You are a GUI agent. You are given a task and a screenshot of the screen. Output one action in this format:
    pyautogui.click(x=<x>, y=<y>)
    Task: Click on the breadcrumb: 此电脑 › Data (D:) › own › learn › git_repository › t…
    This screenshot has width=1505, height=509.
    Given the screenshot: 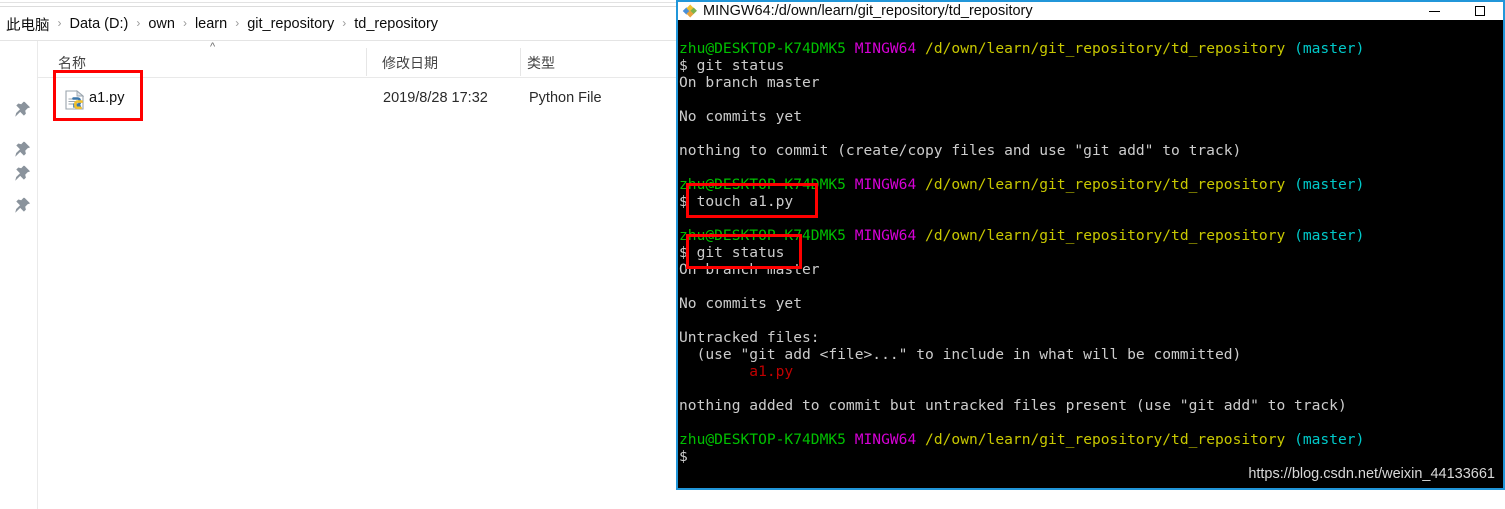 What is the action you would take?
    pyautogui.click(x=220, y=24)
    